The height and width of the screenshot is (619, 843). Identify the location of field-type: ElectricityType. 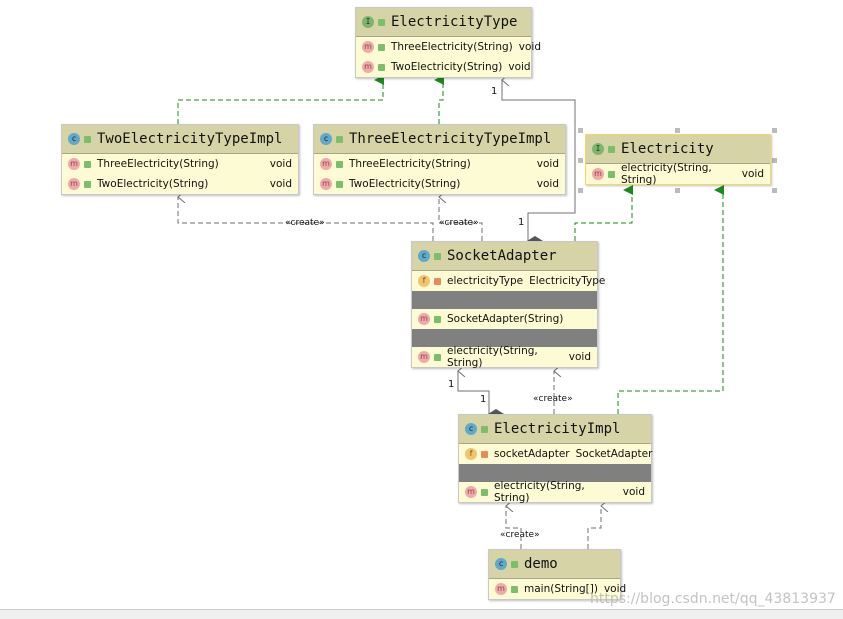
(567, 281).